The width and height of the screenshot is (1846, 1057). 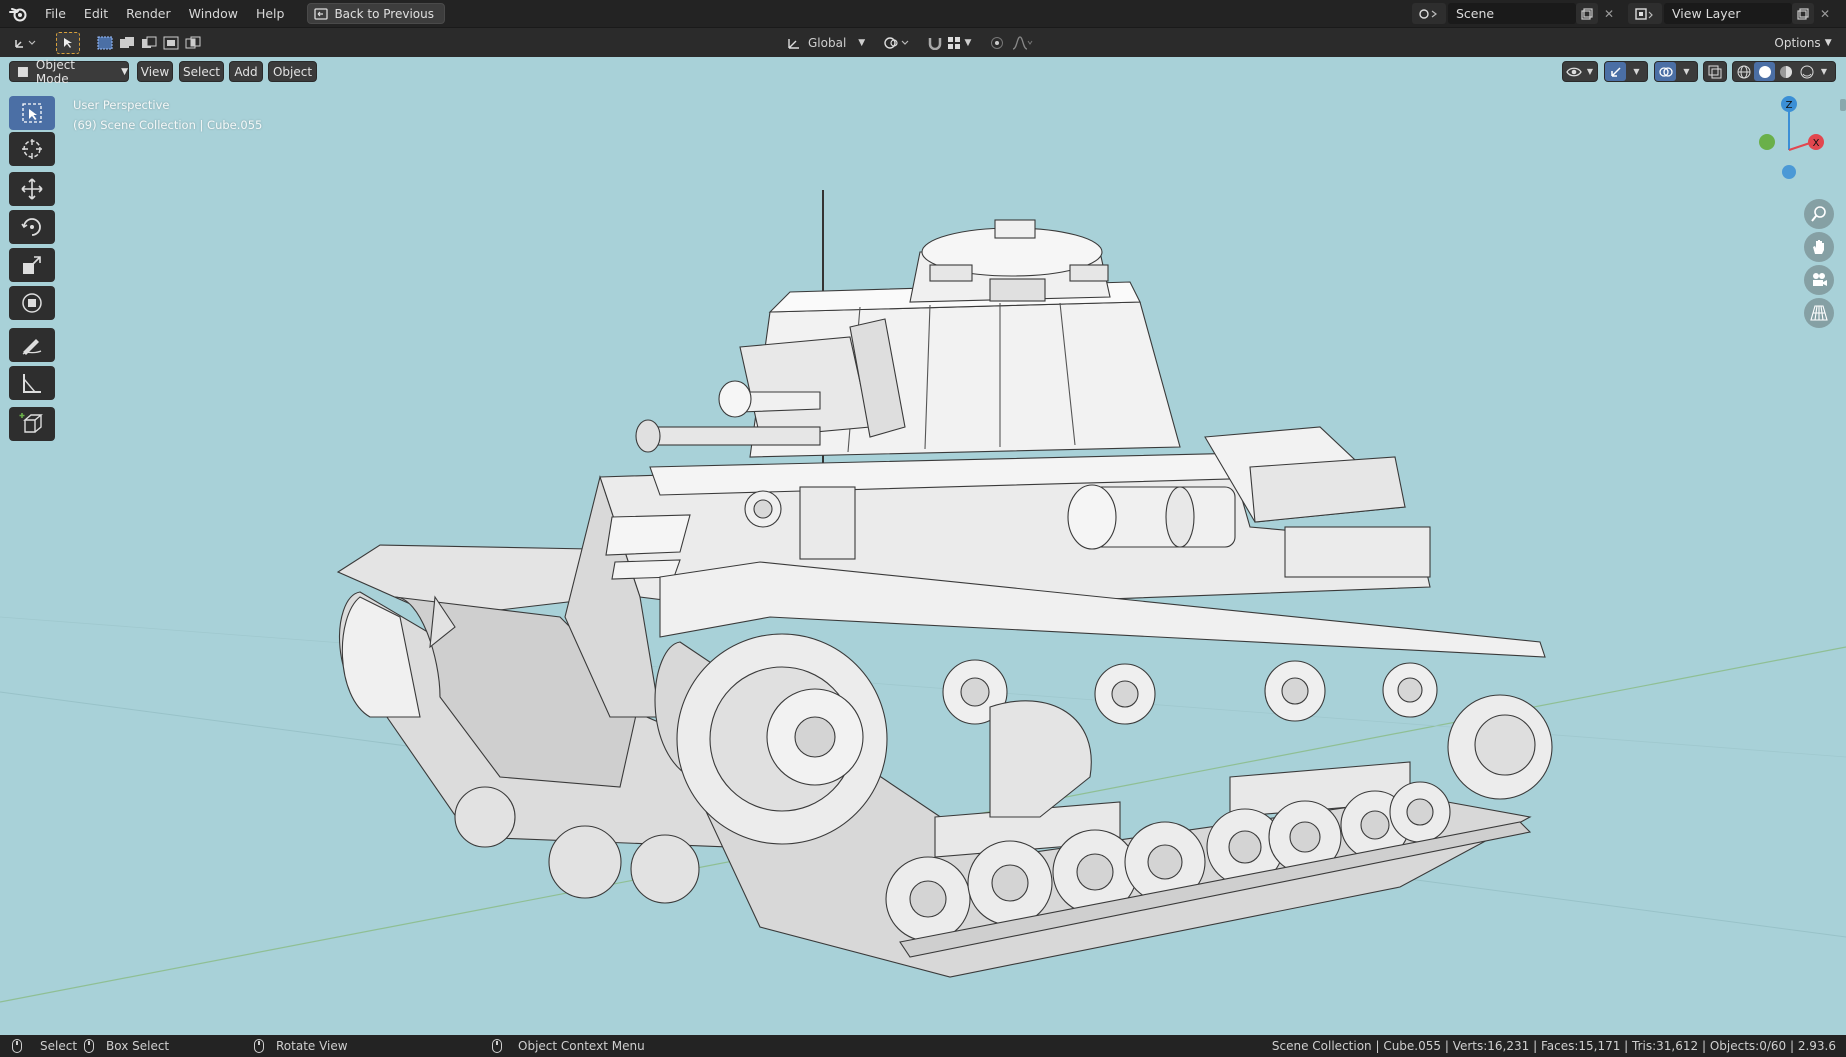 What do you see at coordinates (59, 1046) in the screenshot?
I see `status-select-label: Select` at bounding box center [59, 1046].